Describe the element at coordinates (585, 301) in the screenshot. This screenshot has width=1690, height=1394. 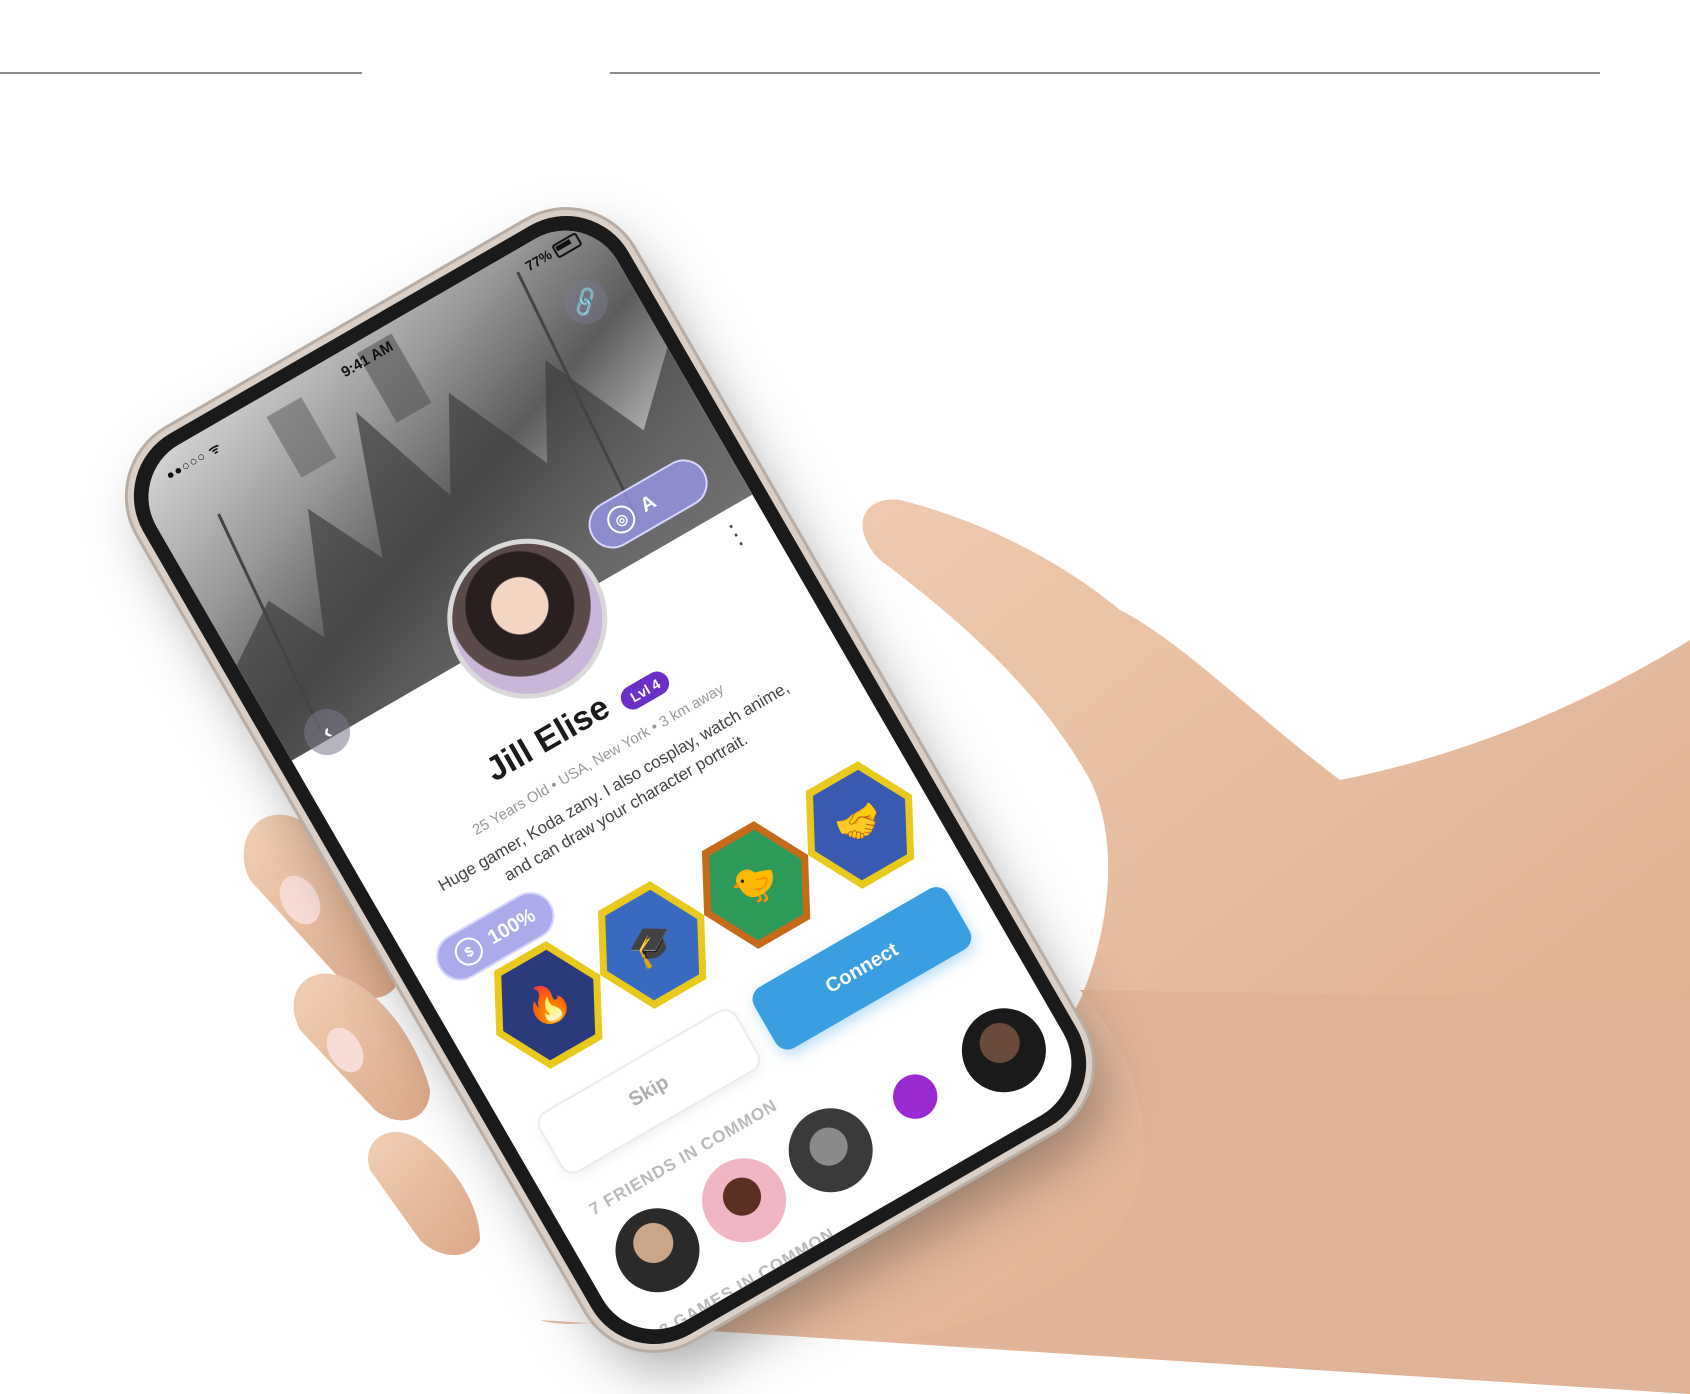
I see `link-icon: 🔗` at that location.